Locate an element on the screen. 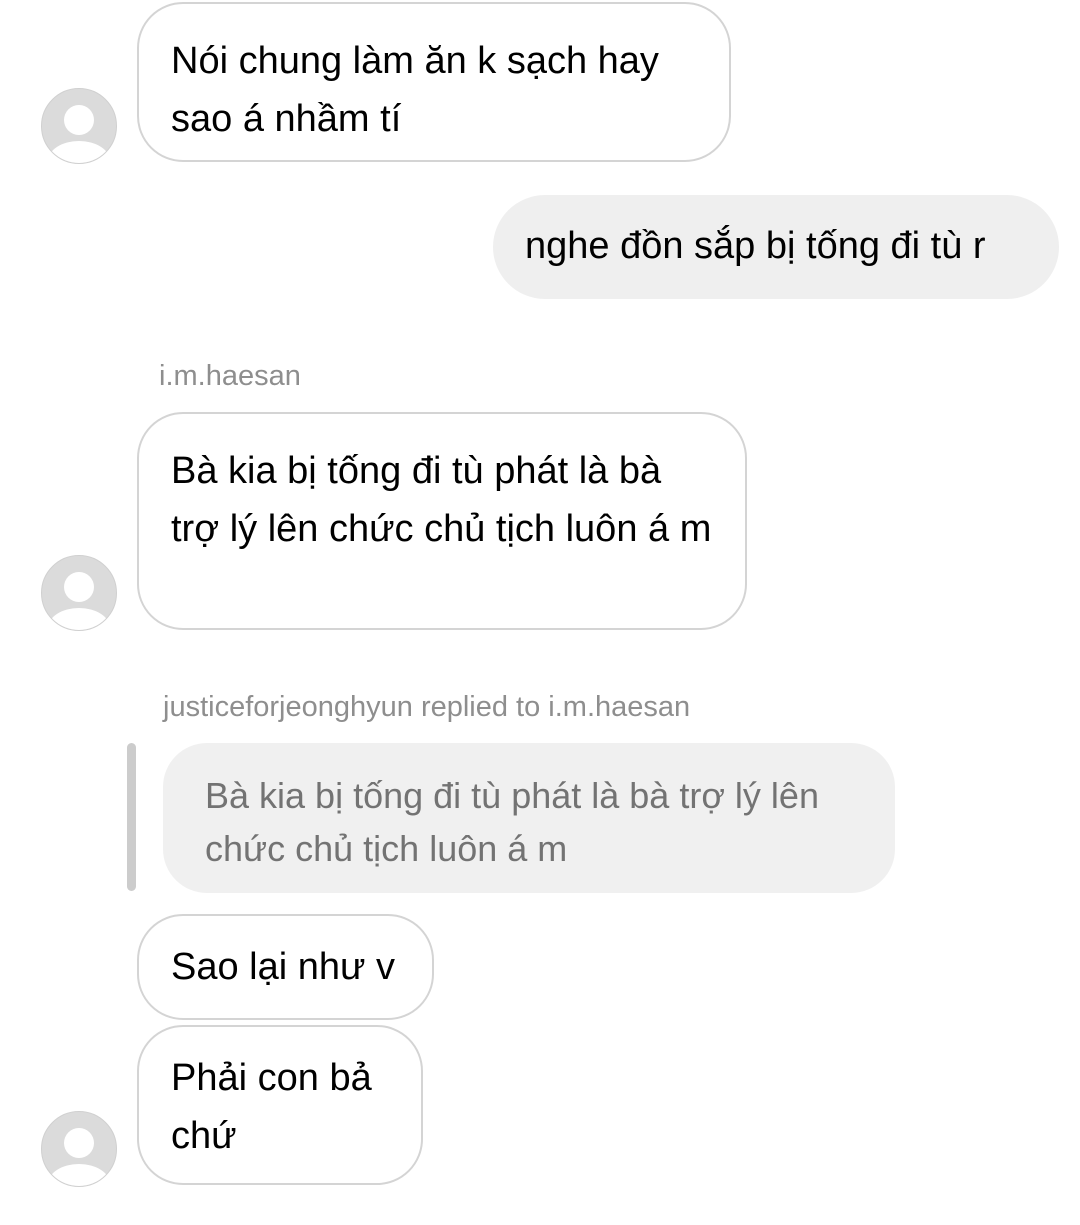 This screenshot has width=1080, height=1225. incoming-message-bubble: Phải con bả chứ is located at coordinates (280, 1105).